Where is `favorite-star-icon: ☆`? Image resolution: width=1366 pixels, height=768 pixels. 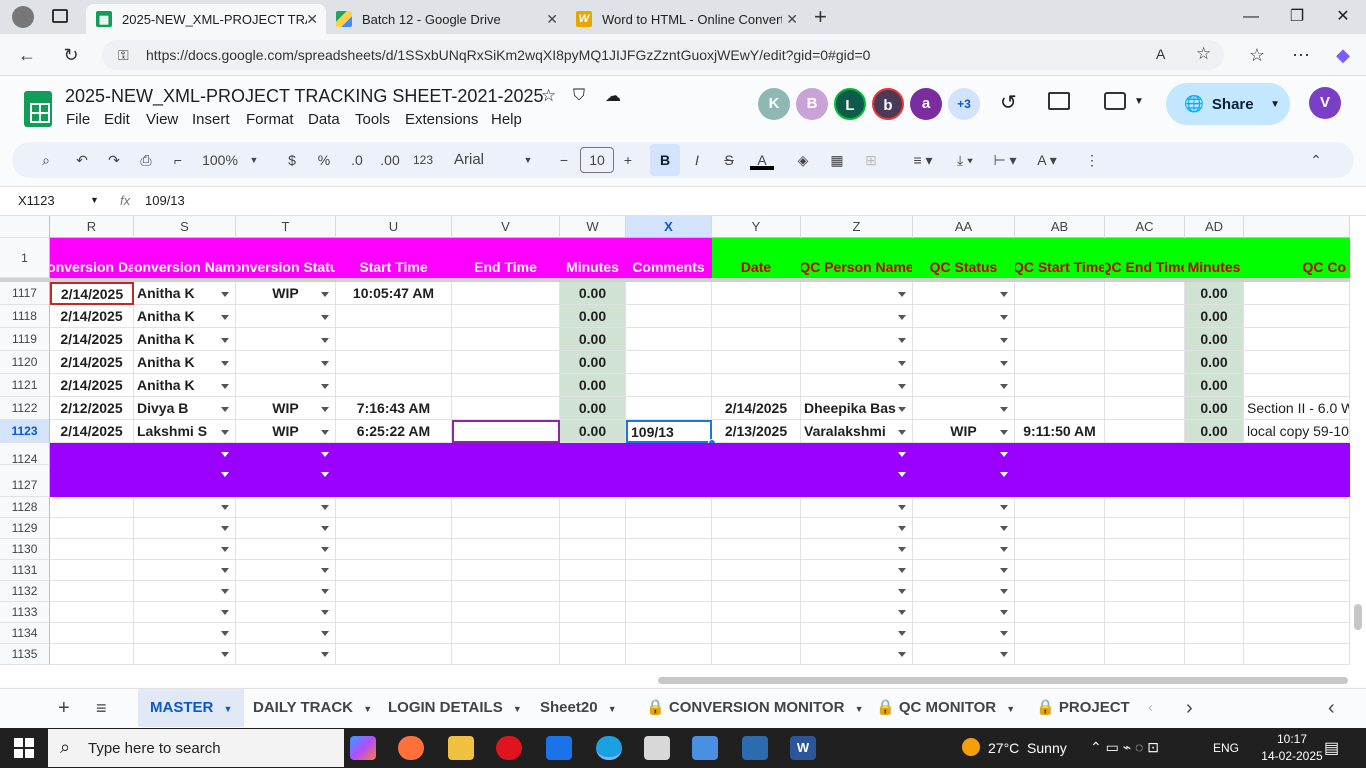 favorite-star-icon: ☆ is located at coordinates (1203, 54).